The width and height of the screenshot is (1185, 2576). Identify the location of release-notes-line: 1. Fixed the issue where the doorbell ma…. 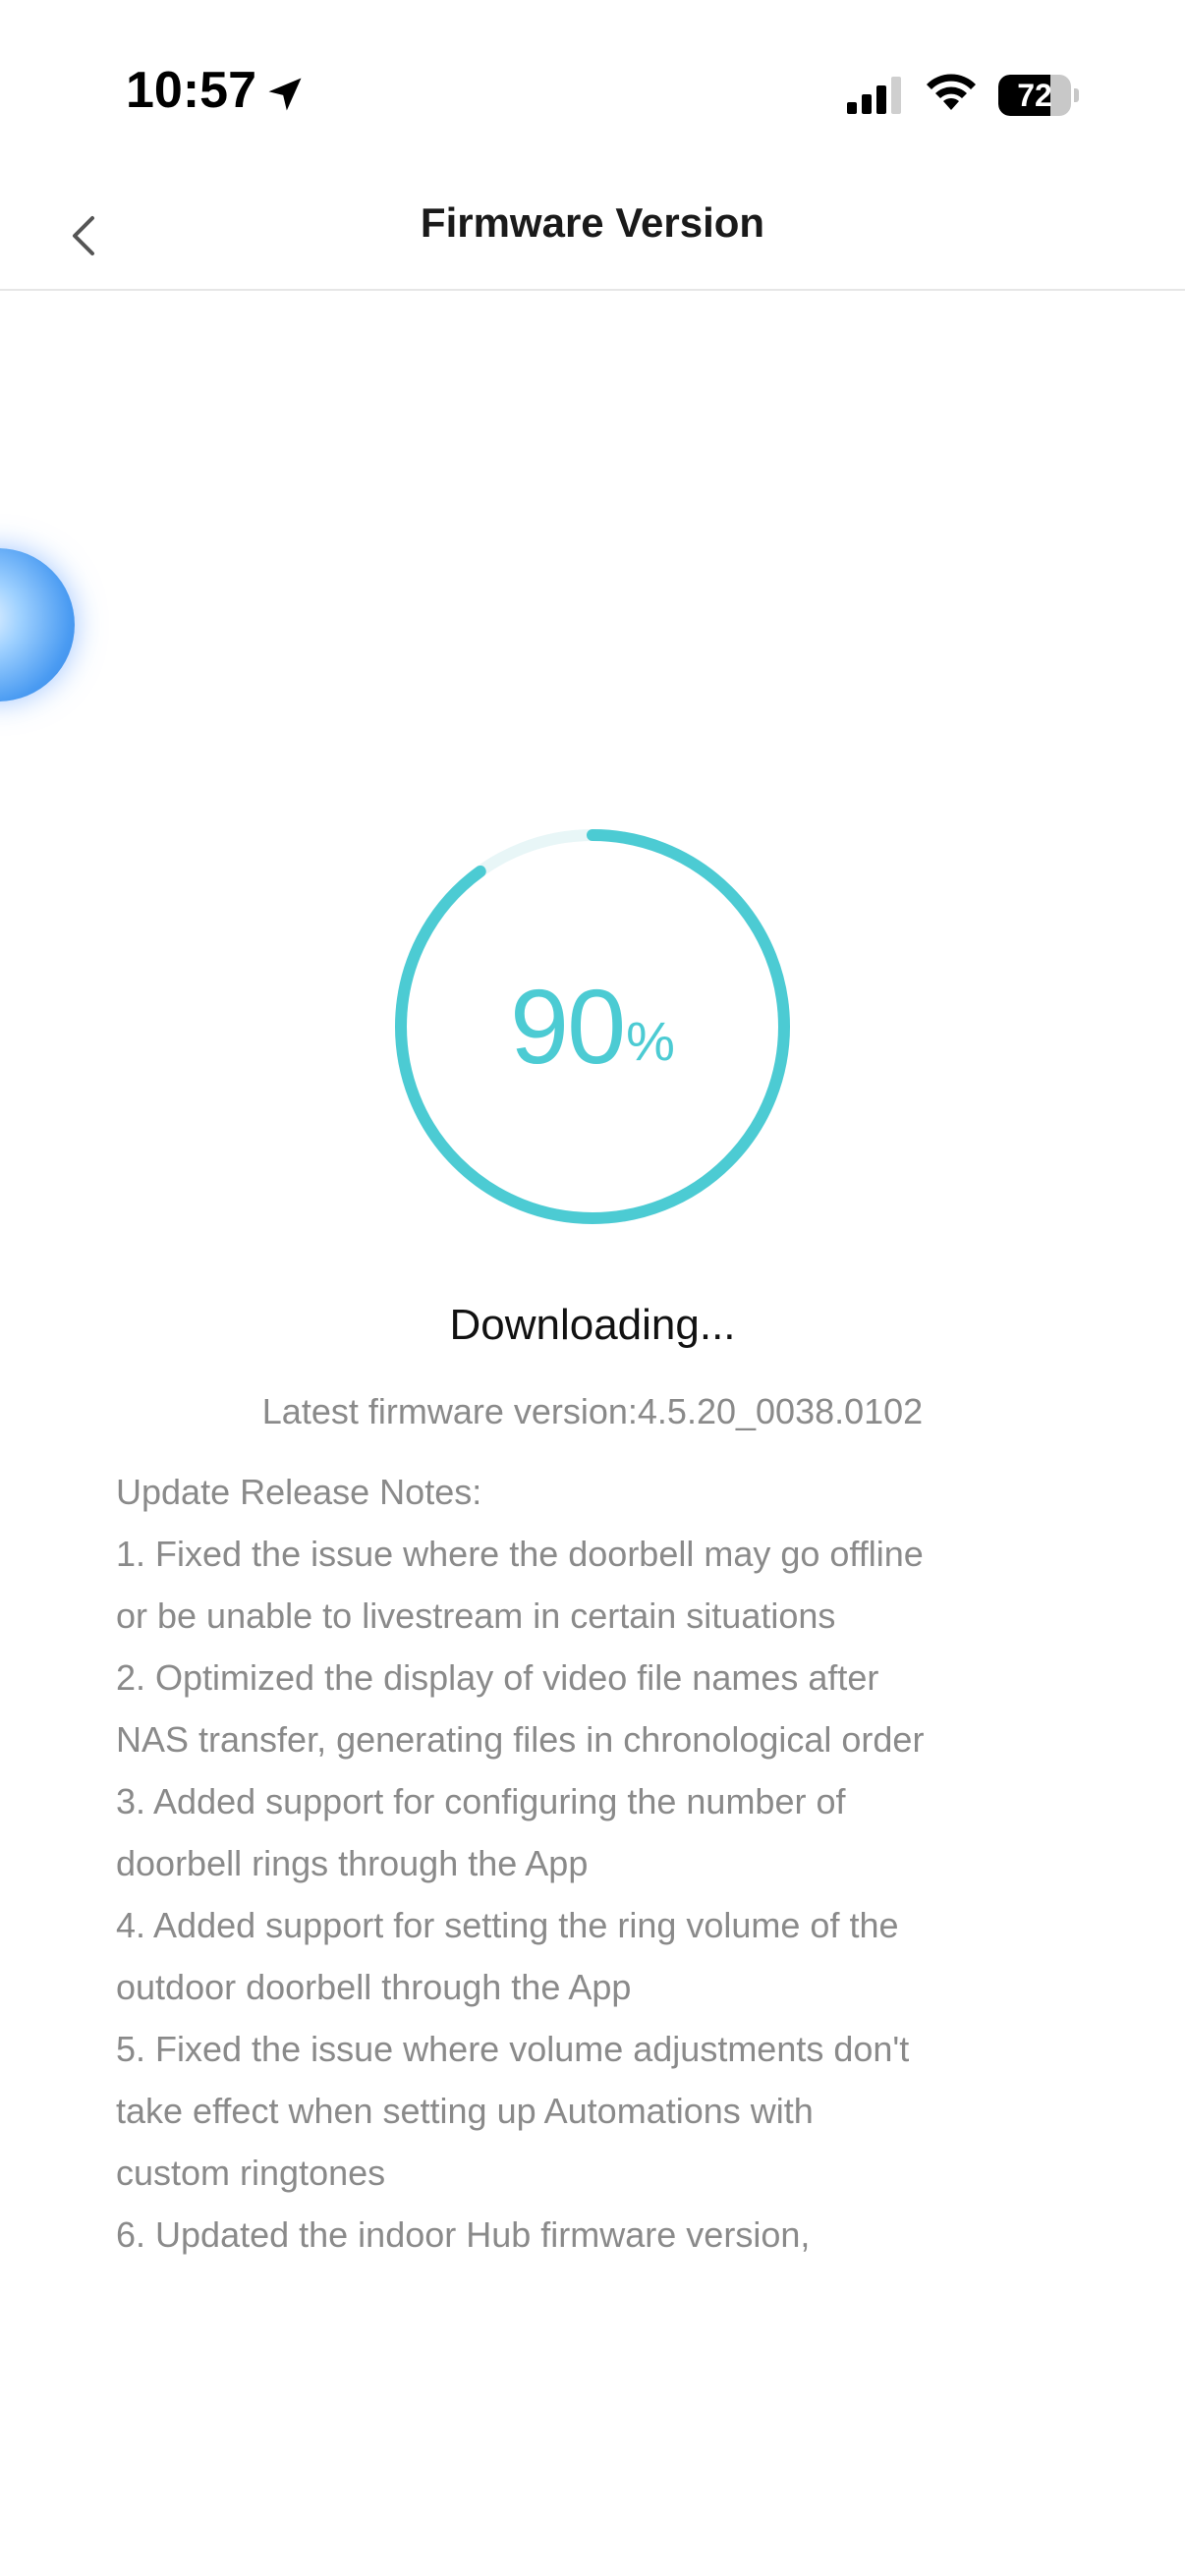
(520, 1554).